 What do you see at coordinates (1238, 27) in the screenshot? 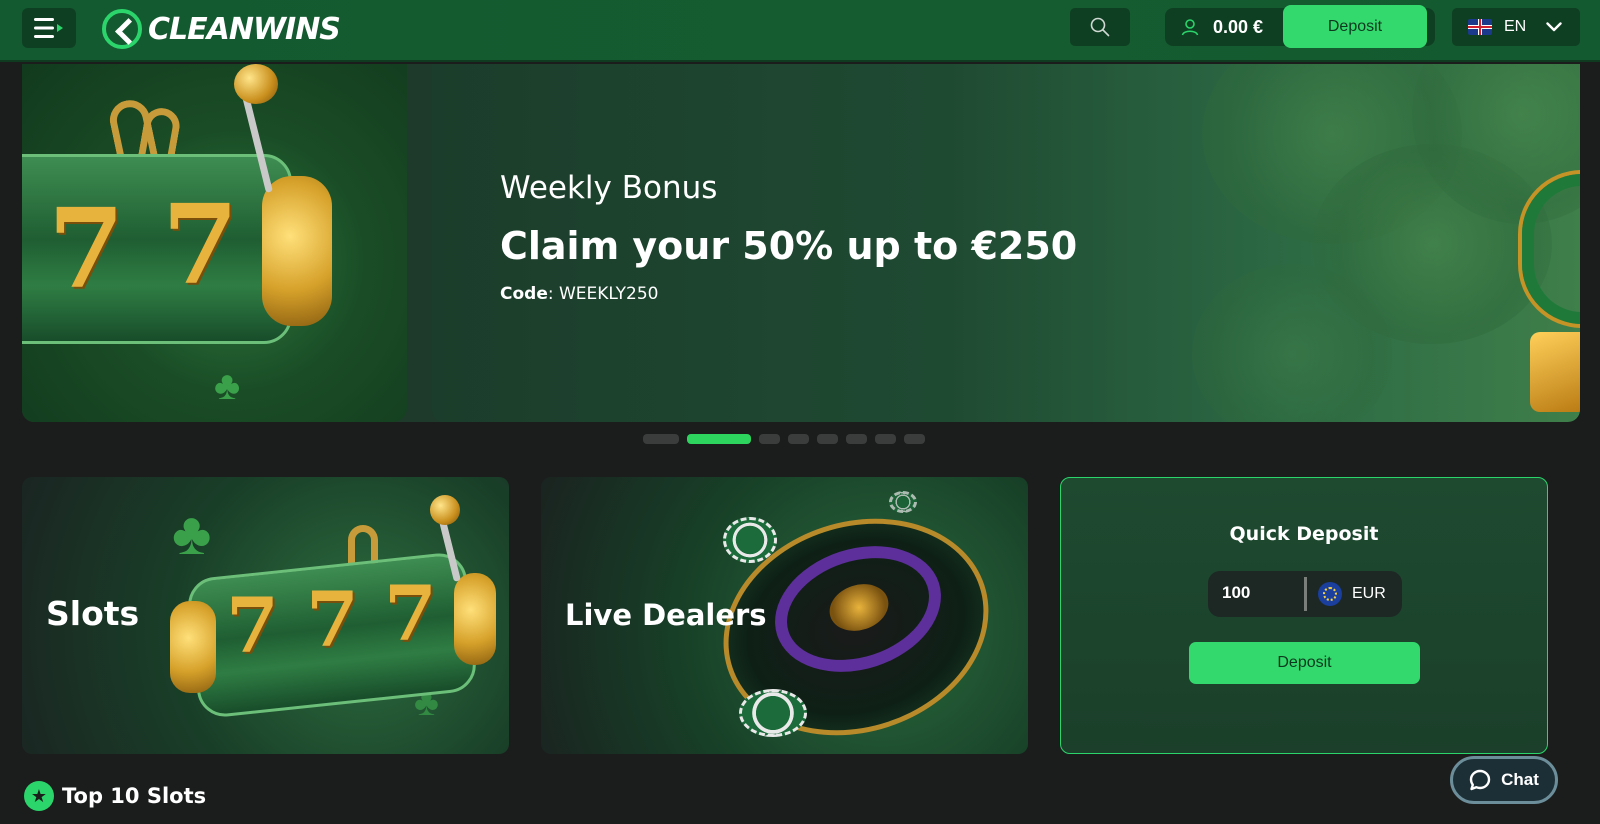
I see `balance-amount: 0.00 €` at bounding box center [1238, 27].